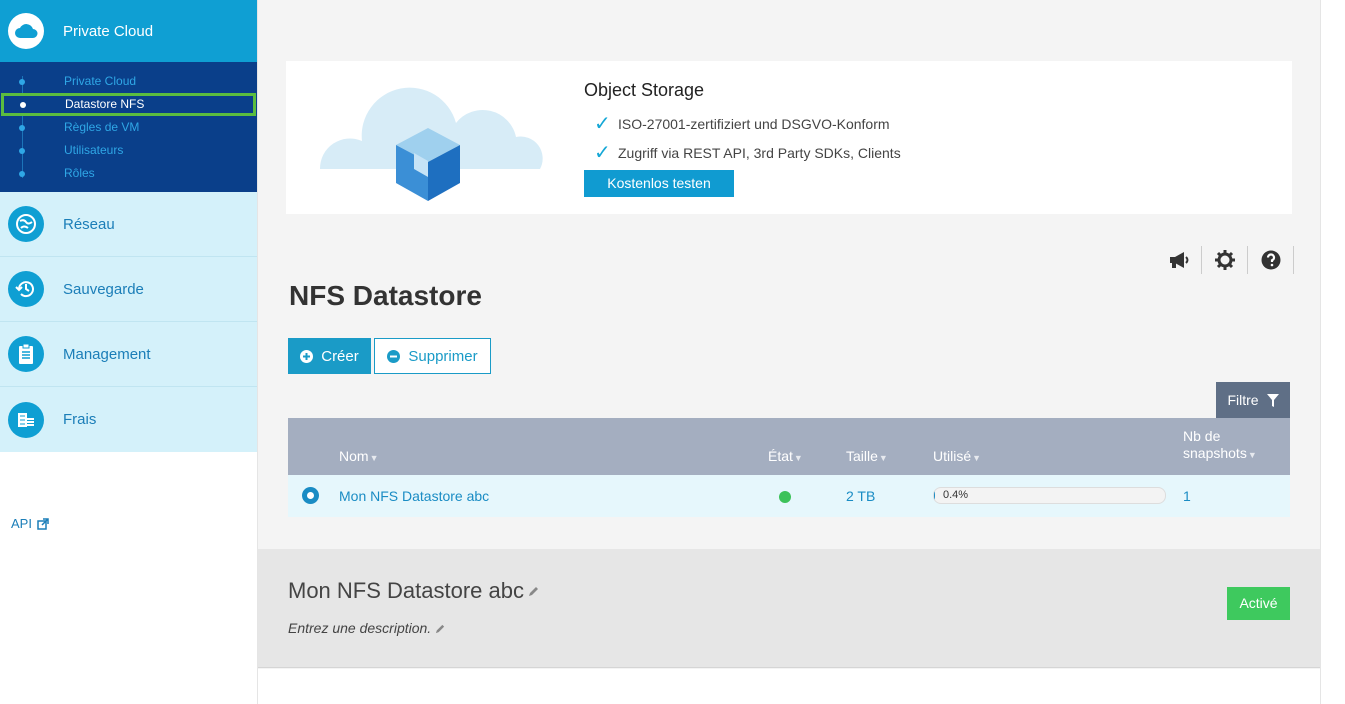  What do you see at coordinates (108, 31) in the screenshot?
I see `sidebar-section-label: Private Cloud` at bounding box center [108, 31].